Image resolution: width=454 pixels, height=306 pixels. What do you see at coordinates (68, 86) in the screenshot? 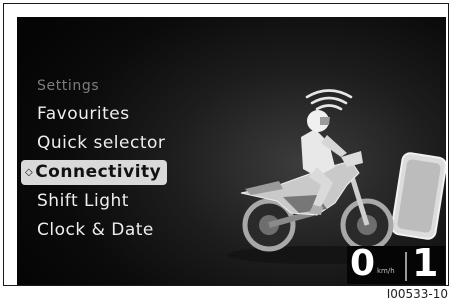
I see `menu-title: Settings` at bounding box center [68, 86].